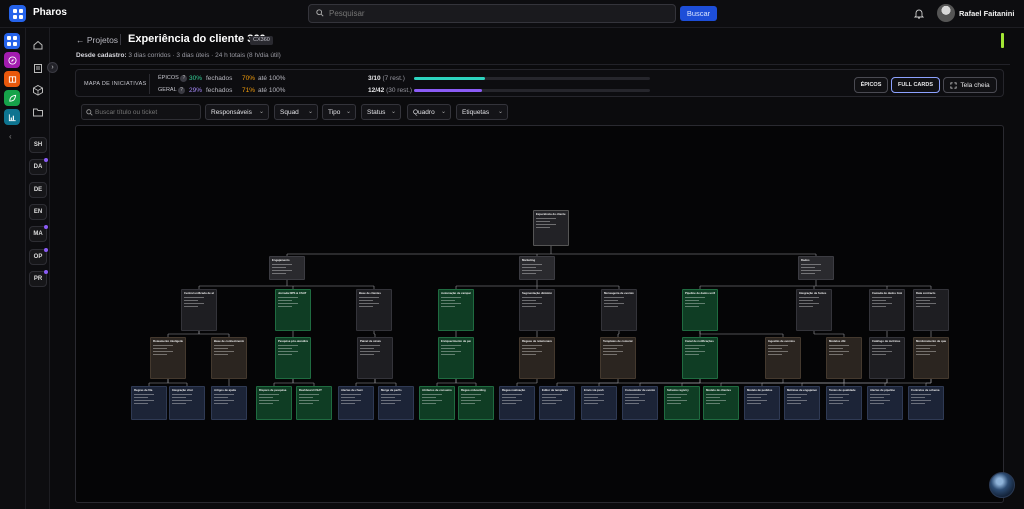 The height and width of the screenshot is (509, 1024). What do you see at coordinates (946, 13) in the screenshot?
I see `avatar` at bounding box center [946, 13].